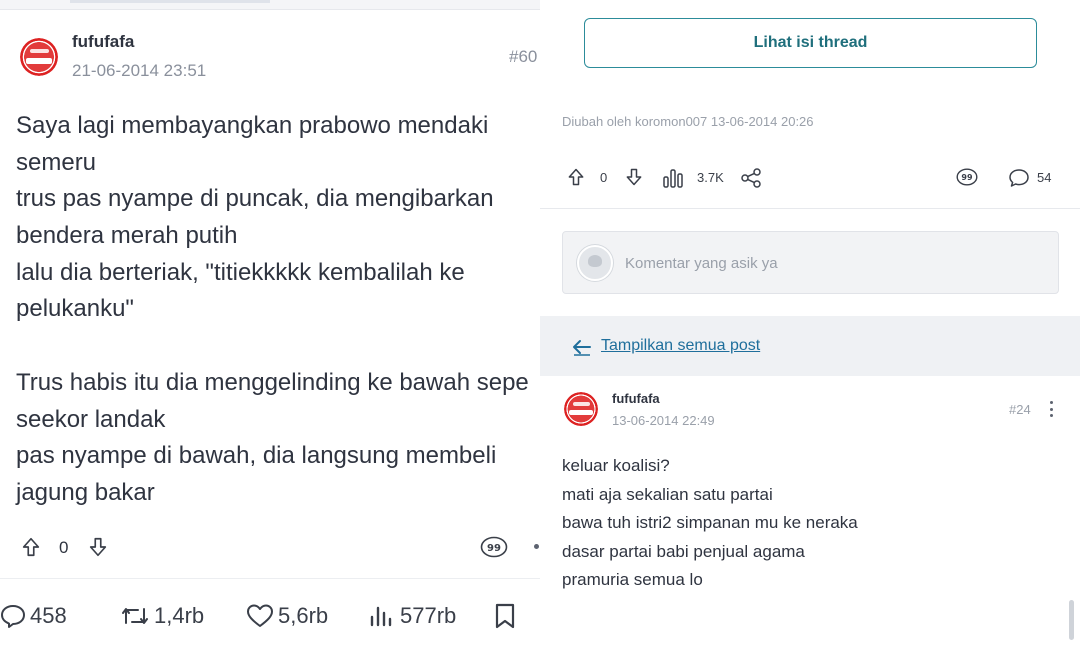 This screenshot has height=652, width=1080. Describe the element at coordinates (179, 615) in the screenshot. I see `reposts-count: 1,4rb` at that location.